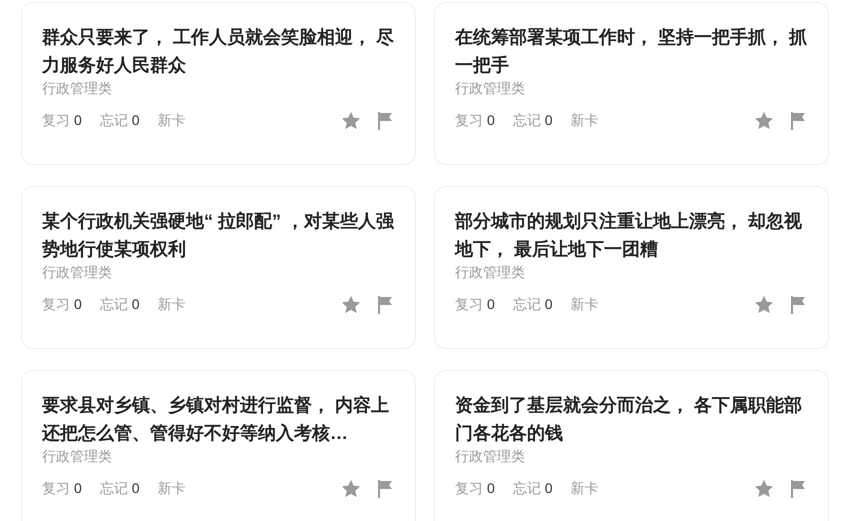  What do you see at coordinates (631, 83) in the screenshot?
I see `card-background: 在统筹部署某项工作时， 坚持一把手抓， 抓一把手 行政管理类 复习 0 忘记 0 新卡` at bounding box center [631, 83].